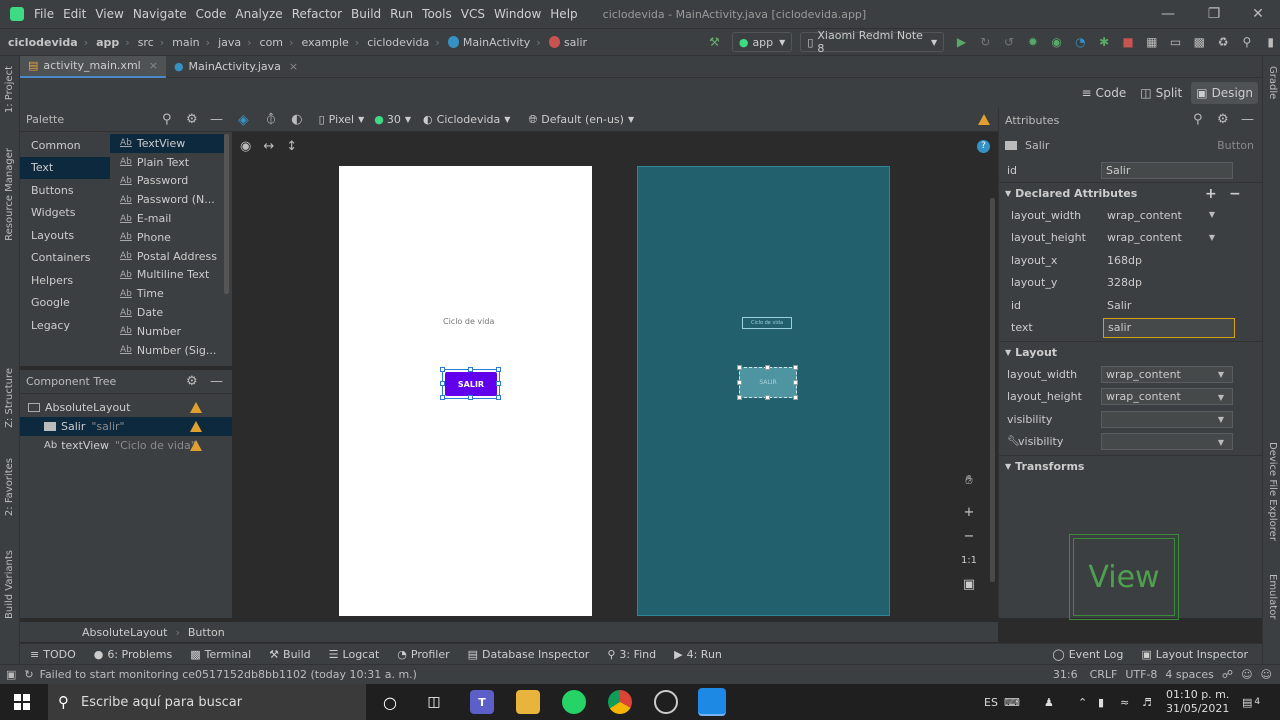 The height and width of the screenshot is (720, 1280). Describe the element at coordinates (9, 584) in the screenshot. I see `build-variants-tool-tab: Build Variants` at that location.